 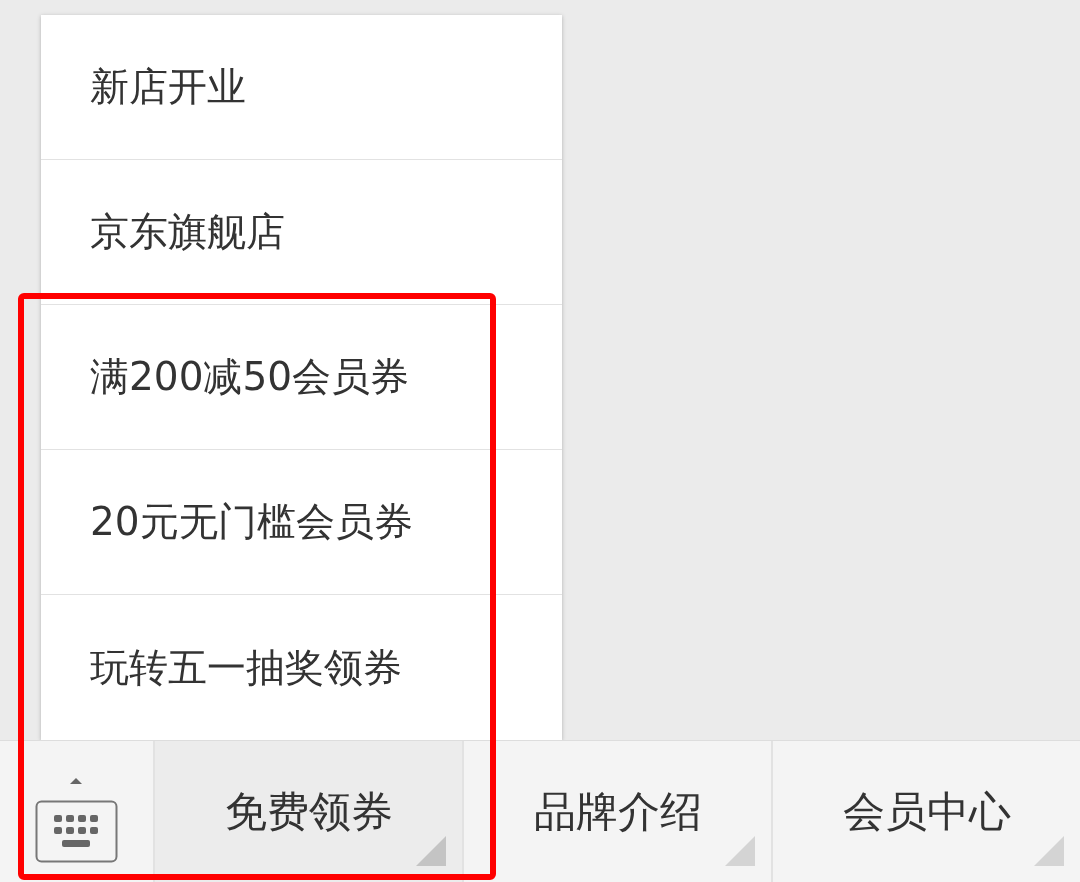 I want to click on submenu-item: 20元无门槛会员券, so click(x=301, y=522).